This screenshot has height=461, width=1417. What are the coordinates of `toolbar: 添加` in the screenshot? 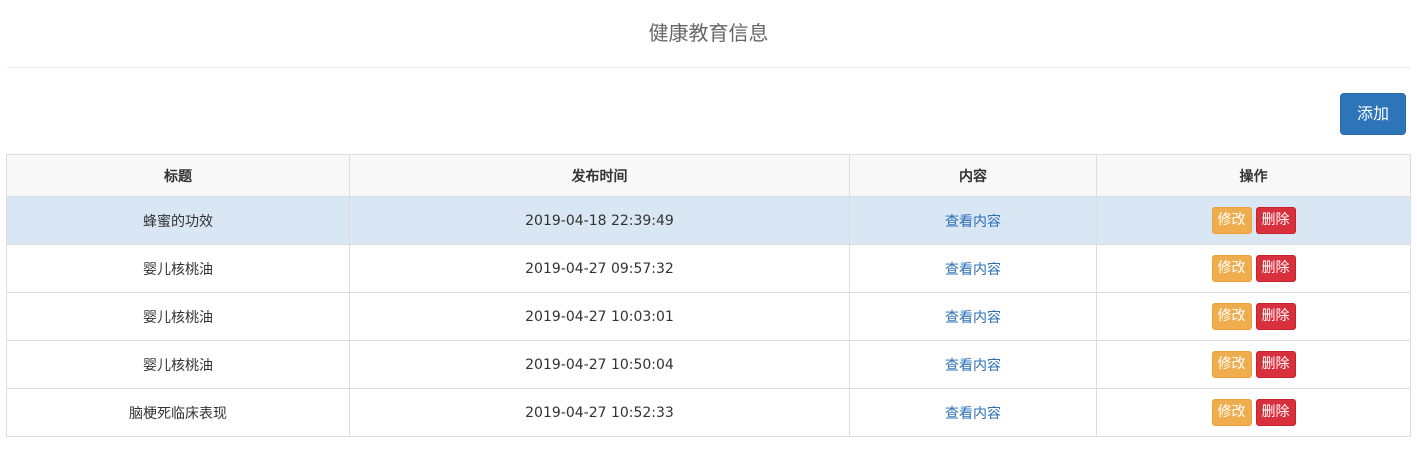 It's located at (1373, 114).